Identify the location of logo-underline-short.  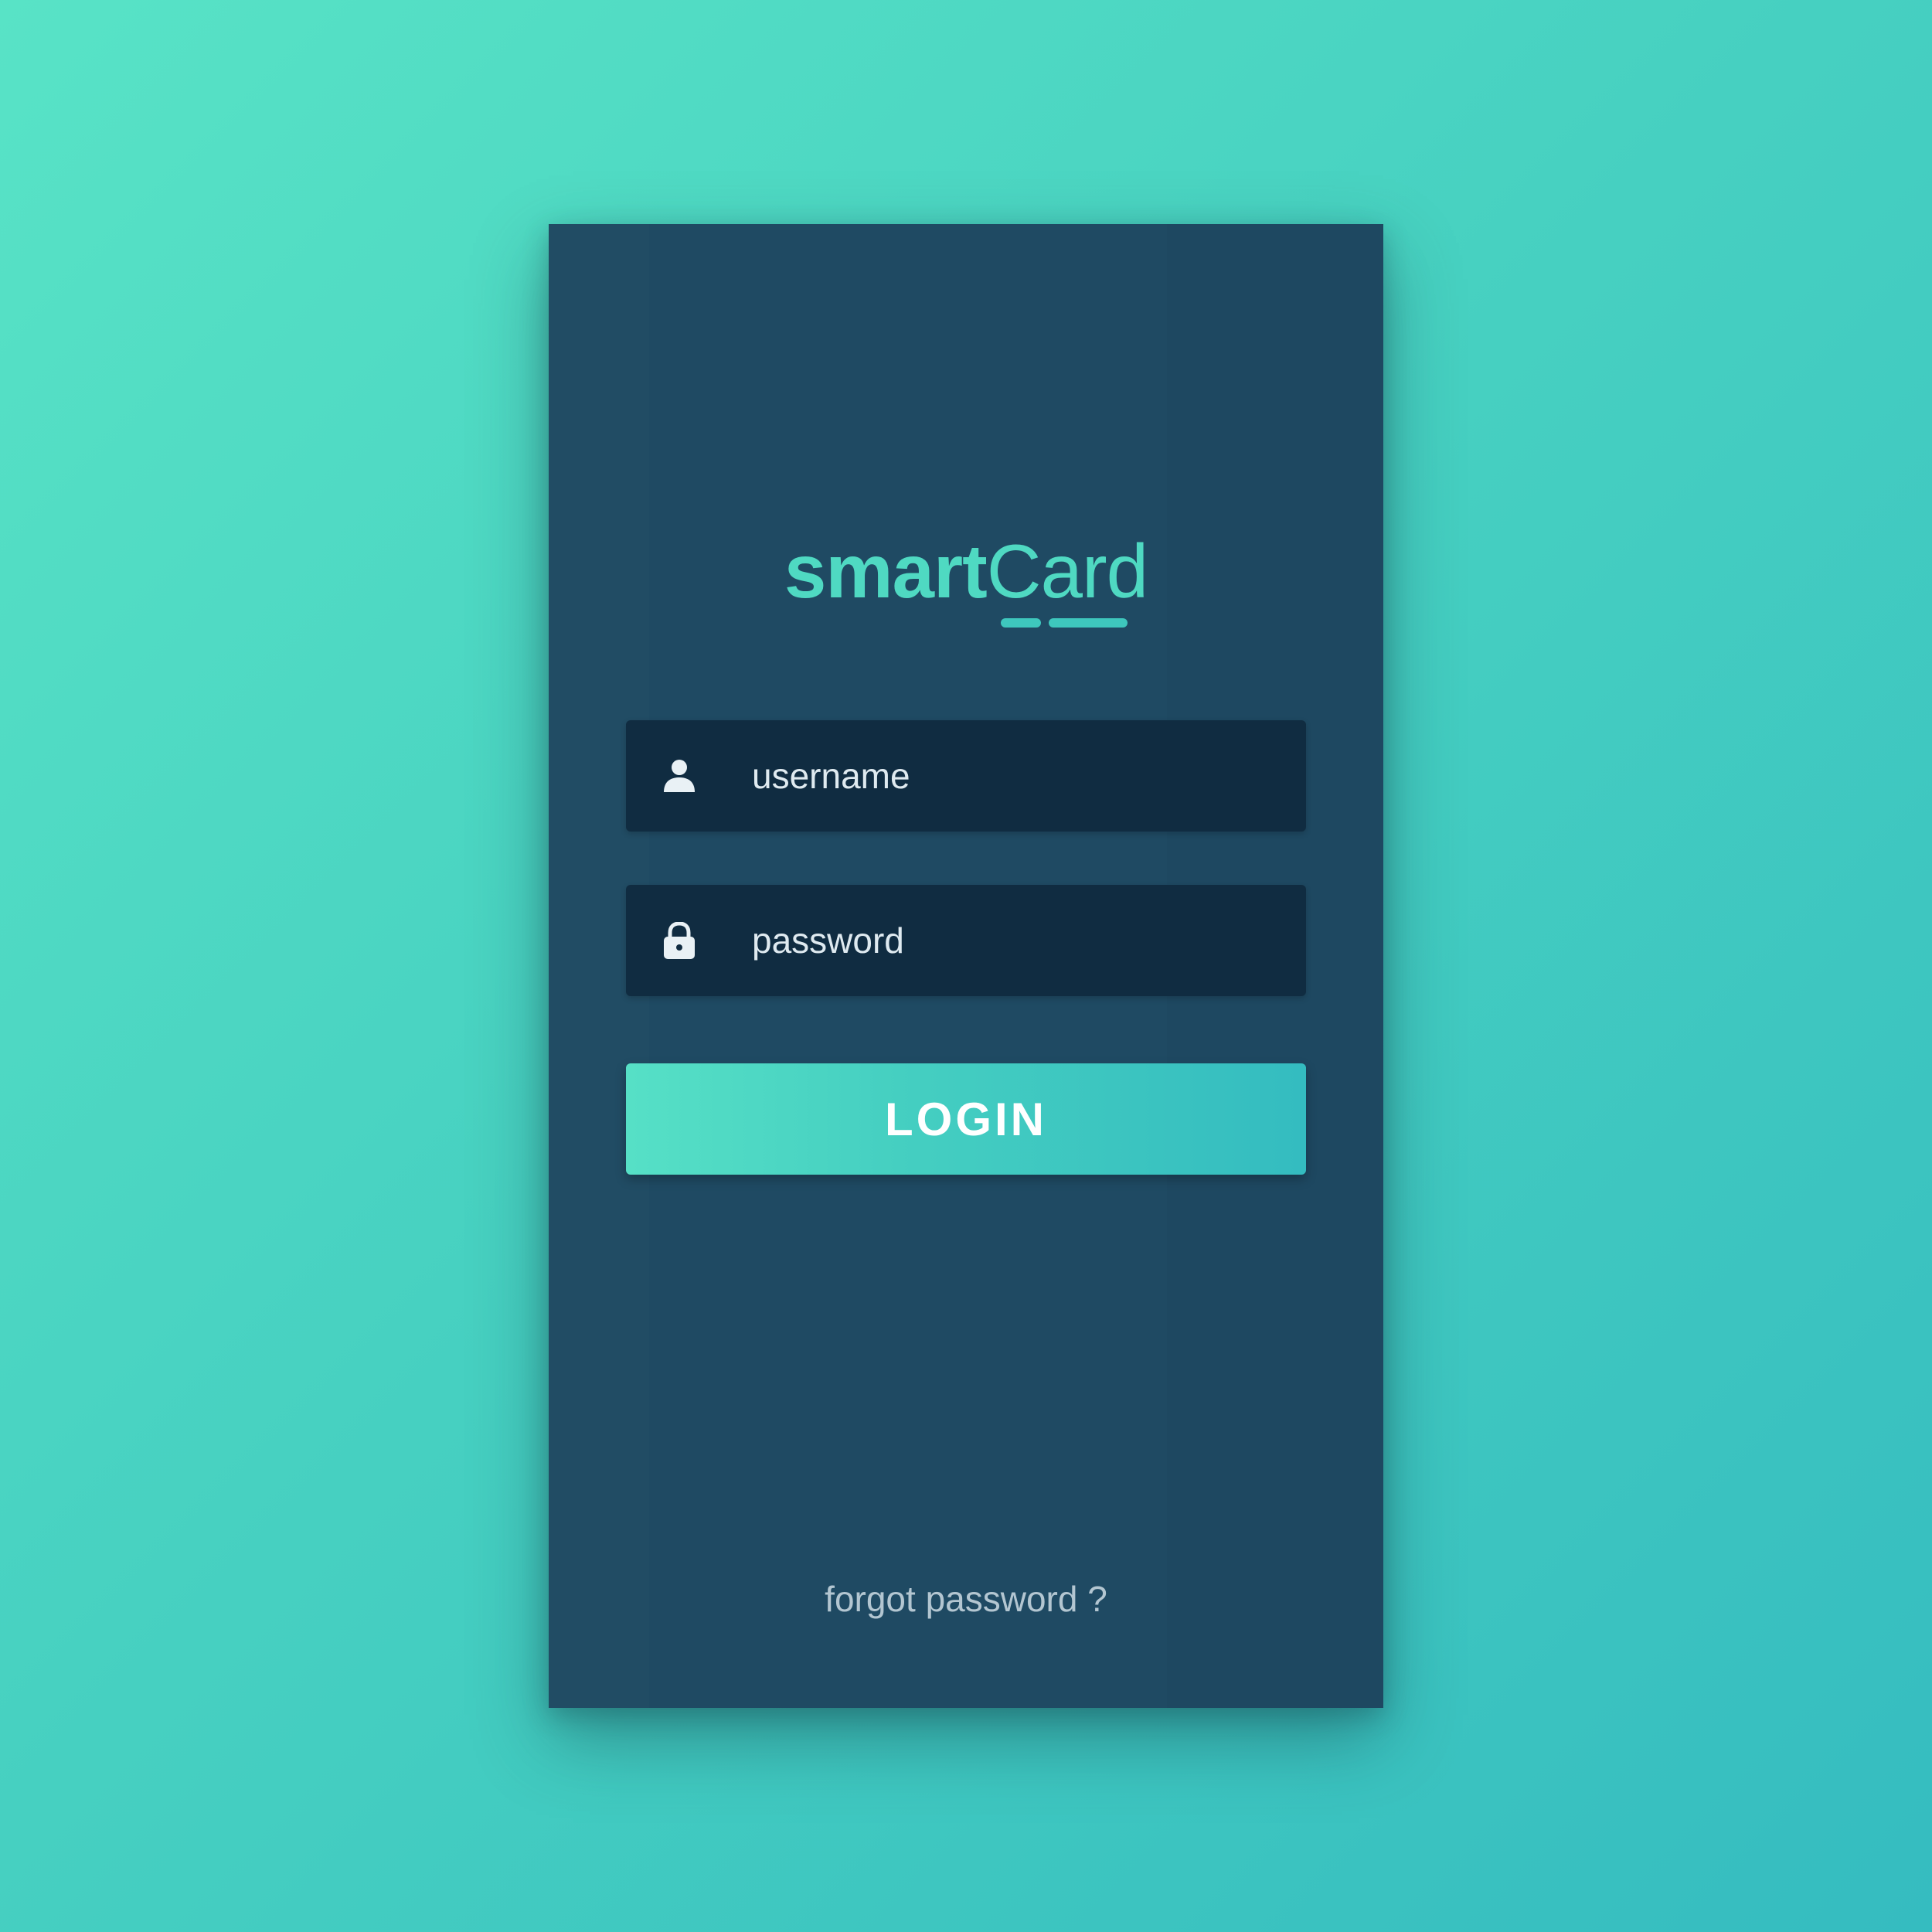
(1021, 623).